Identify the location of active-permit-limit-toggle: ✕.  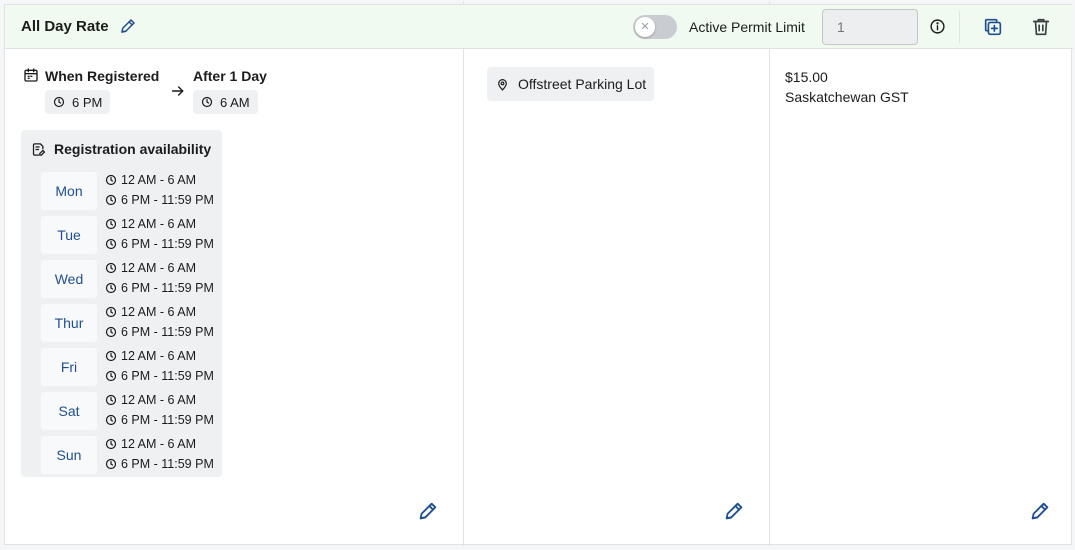
(655, 27).